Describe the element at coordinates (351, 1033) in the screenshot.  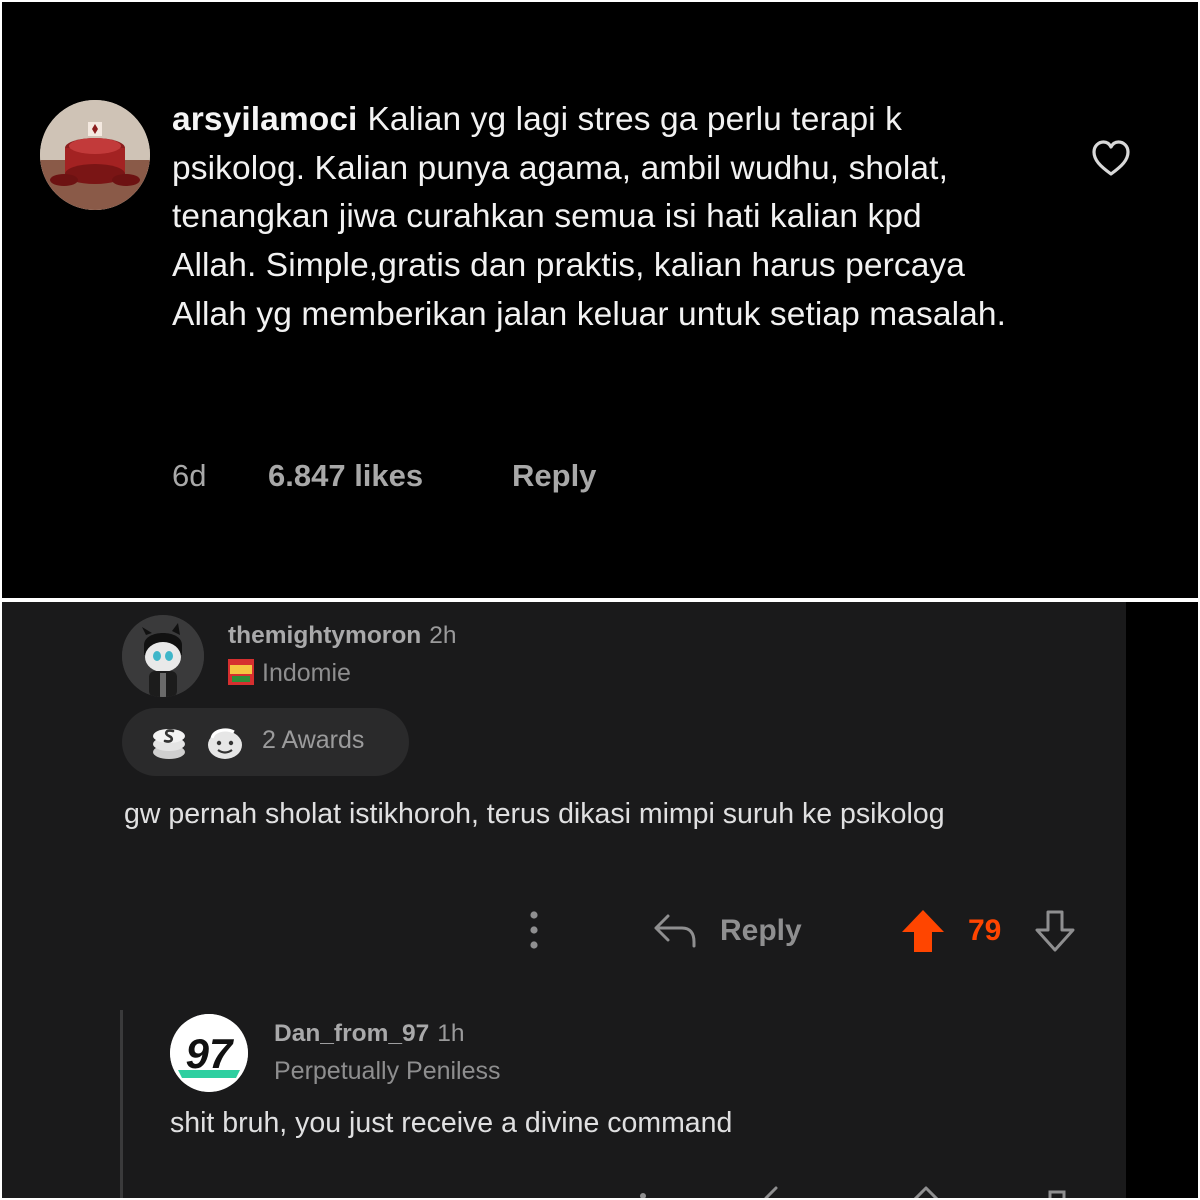
I see `reply-username: Dan_from_97` at that location.